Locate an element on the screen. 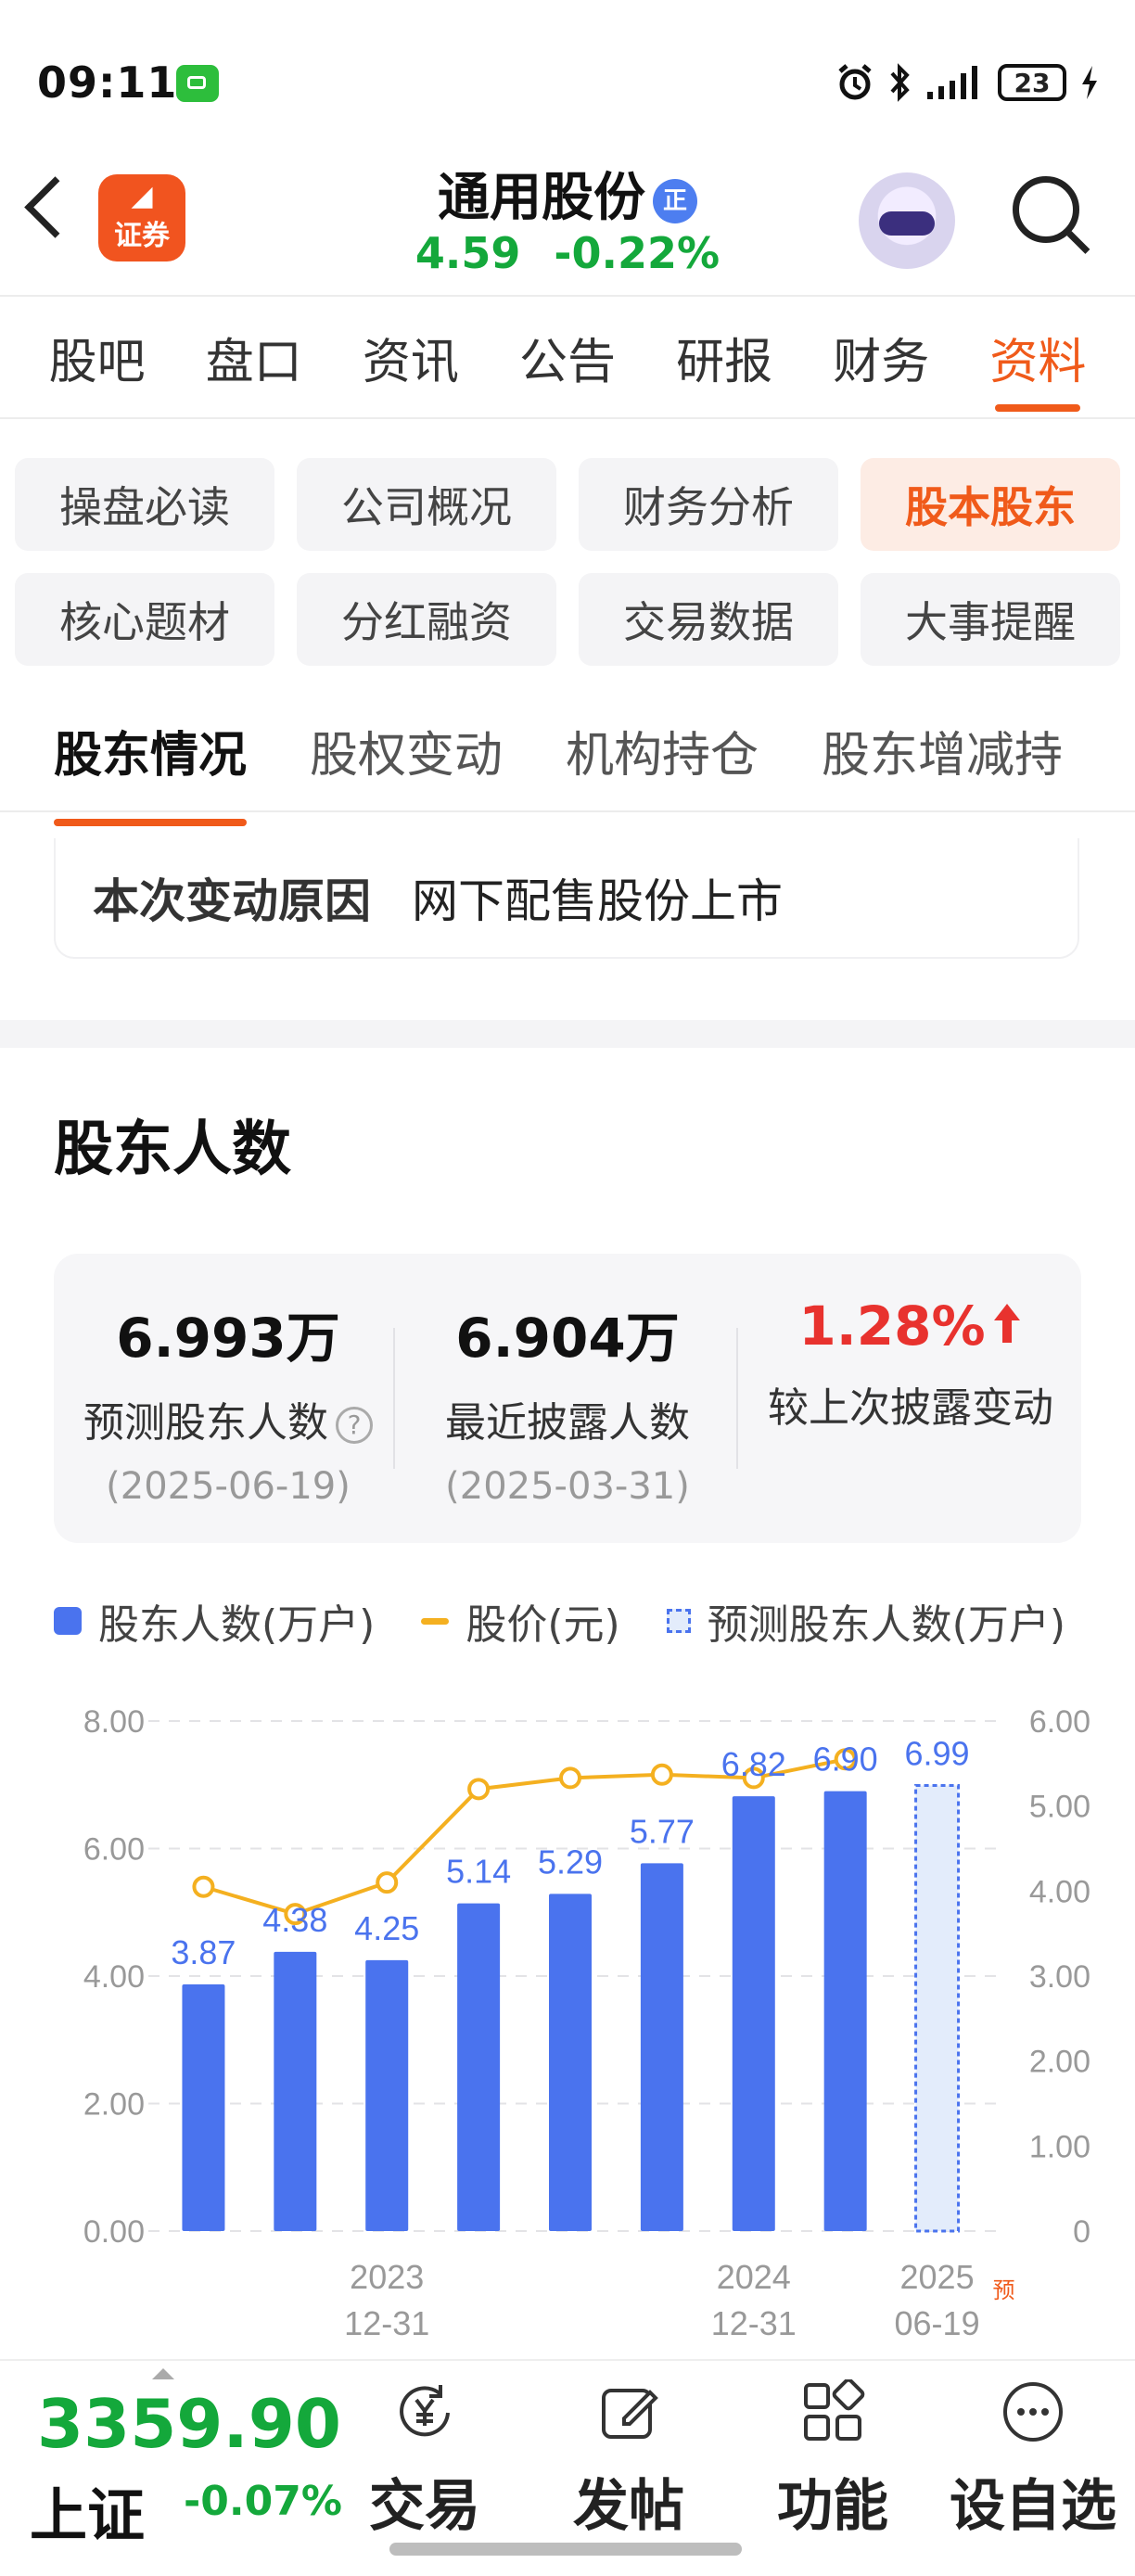 This screenshot has width=1135, height=2576. subtab-institutional: 机构持仓 is located at coordinates (663, 750).